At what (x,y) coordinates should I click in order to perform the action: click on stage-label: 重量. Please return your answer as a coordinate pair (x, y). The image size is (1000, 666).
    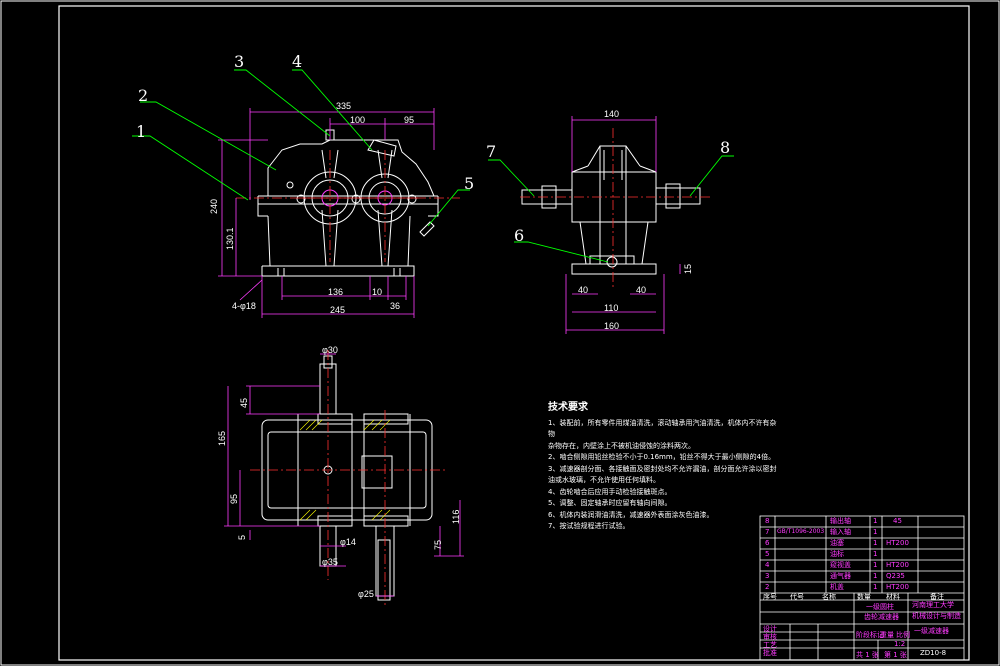
    Looking at the image, I should click on (887, 635).